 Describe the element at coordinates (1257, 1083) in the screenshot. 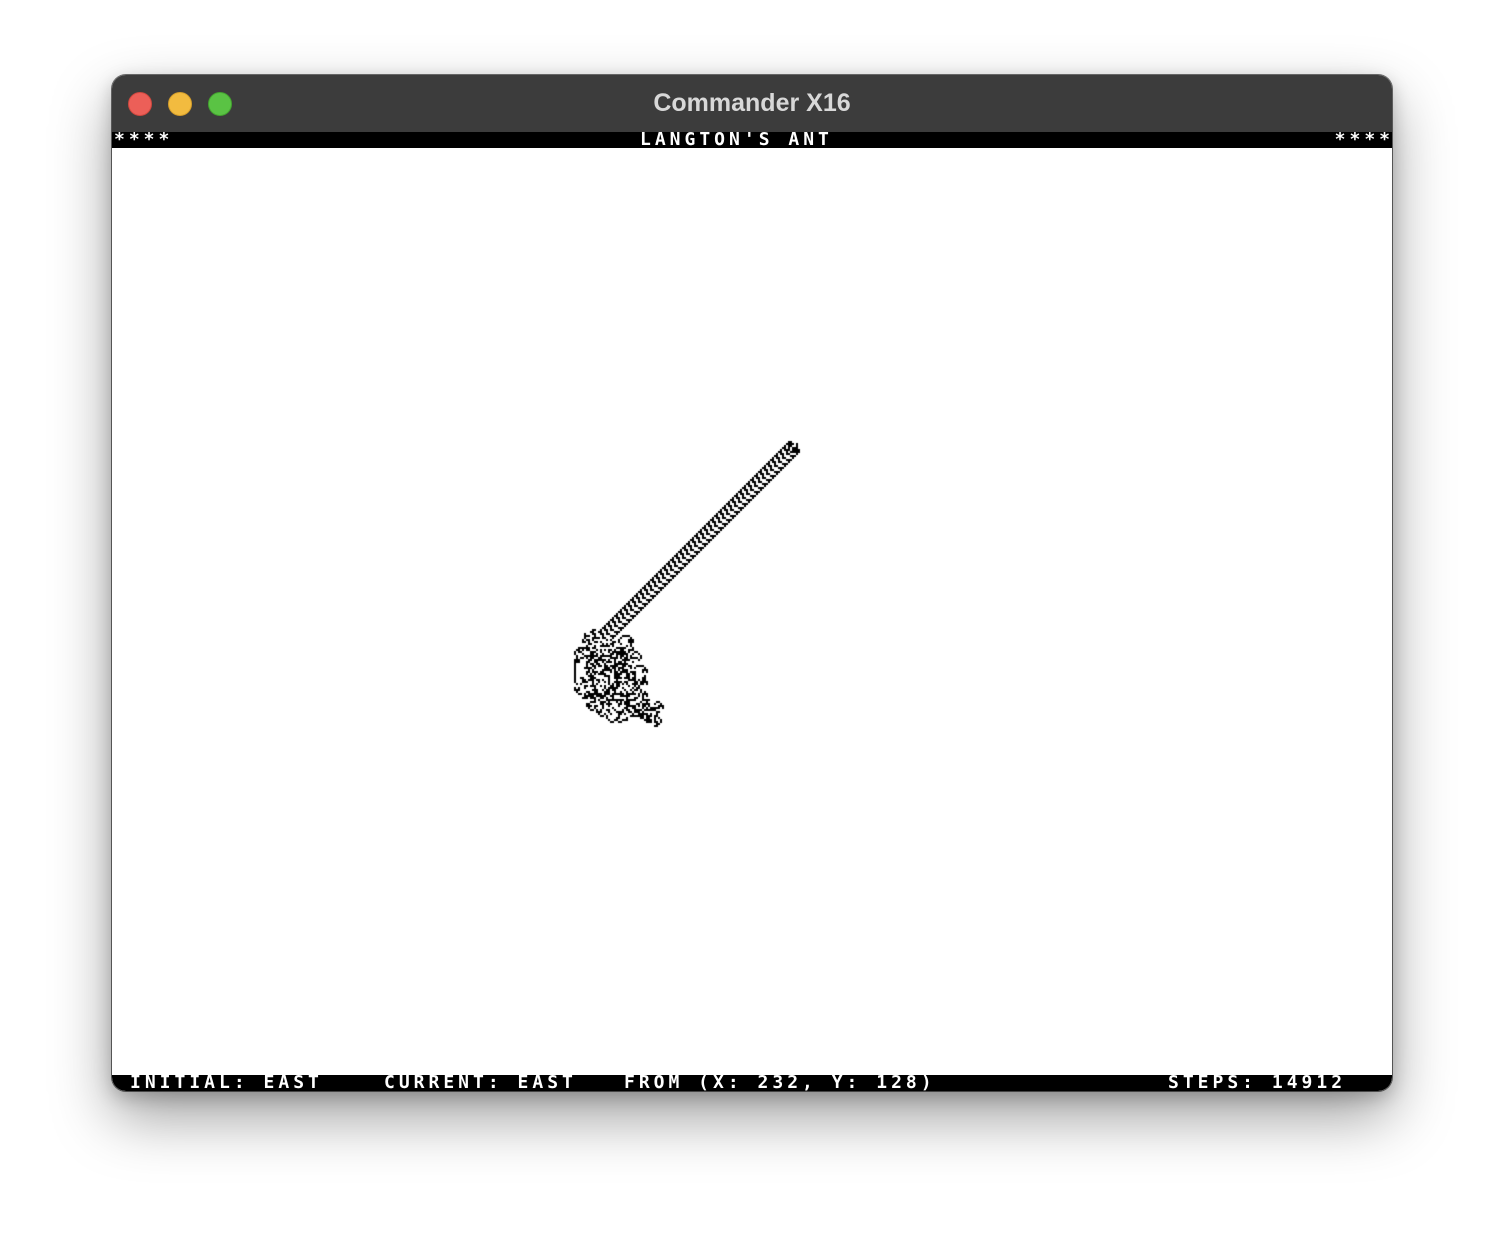

I see `step-counter: STEPS: 14912` at that location.